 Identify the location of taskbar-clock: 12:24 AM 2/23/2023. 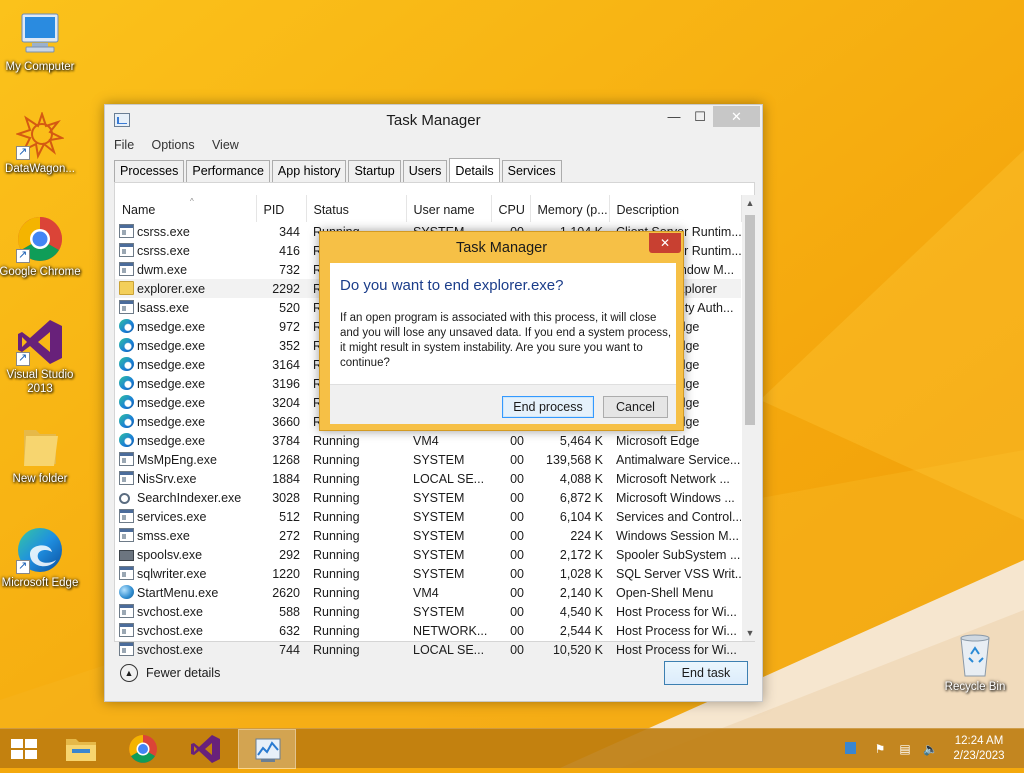
(979, 749).